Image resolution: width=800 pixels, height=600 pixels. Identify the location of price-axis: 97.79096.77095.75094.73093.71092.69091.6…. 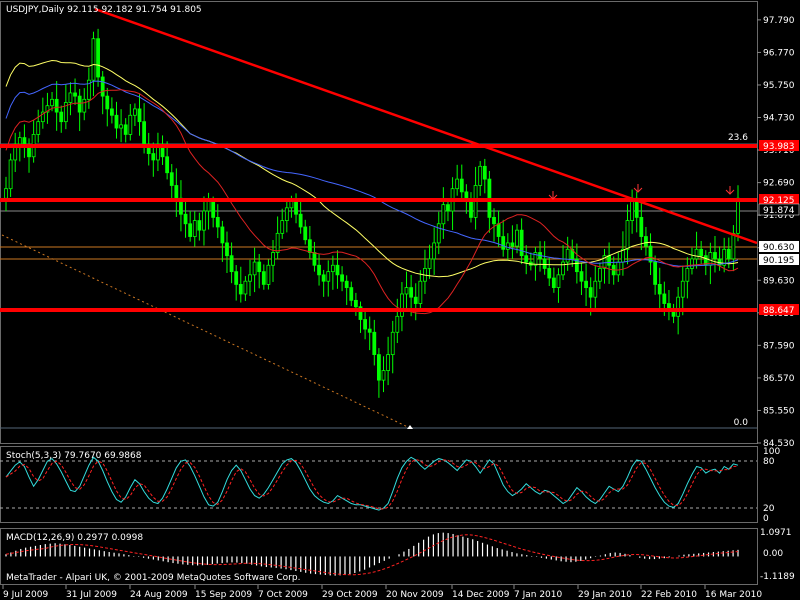
(776, 232).